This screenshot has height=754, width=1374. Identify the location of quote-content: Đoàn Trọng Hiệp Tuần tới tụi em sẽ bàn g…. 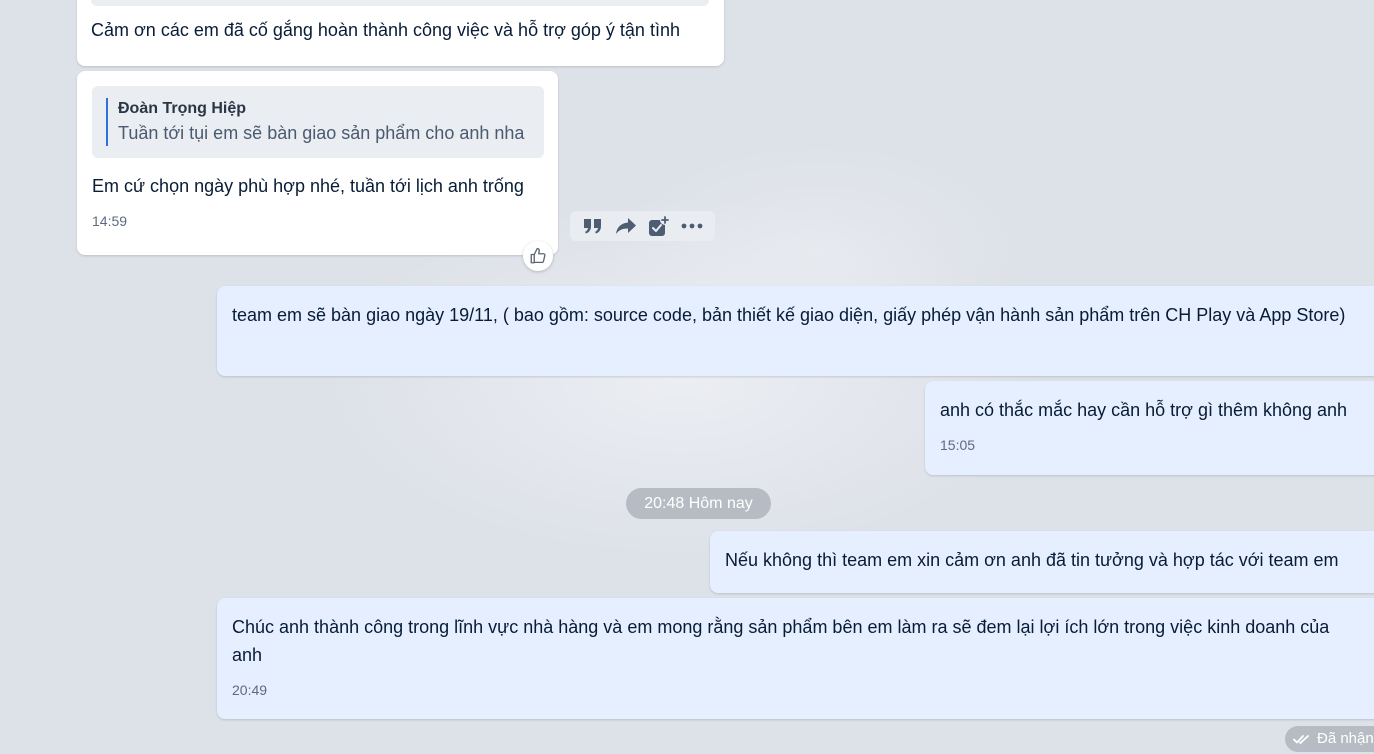
(318, 122).